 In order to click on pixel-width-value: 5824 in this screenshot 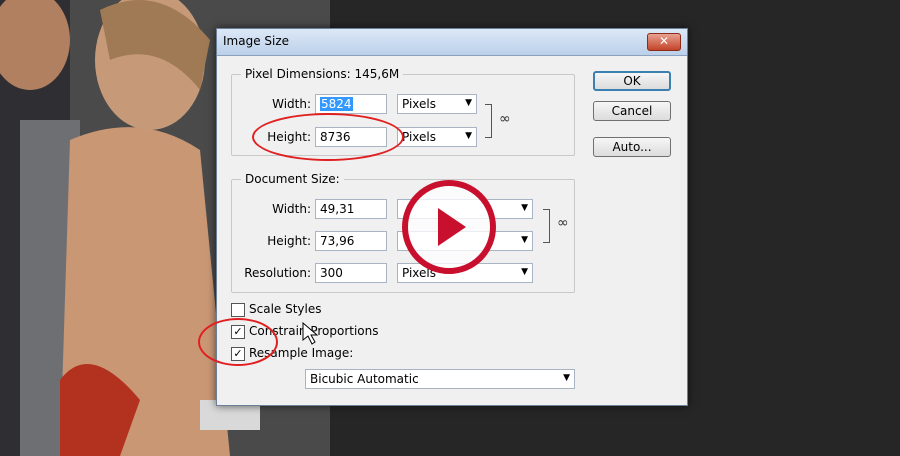, I will do `click(336, 104)`.